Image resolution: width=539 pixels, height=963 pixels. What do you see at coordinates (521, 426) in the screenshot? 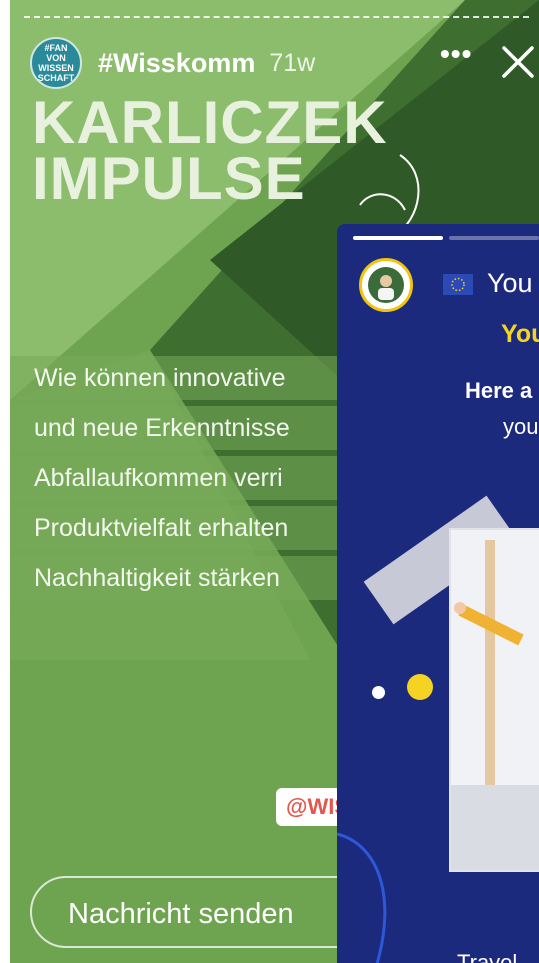
I see `next-story-text: you` at bounding box center [521, 426].